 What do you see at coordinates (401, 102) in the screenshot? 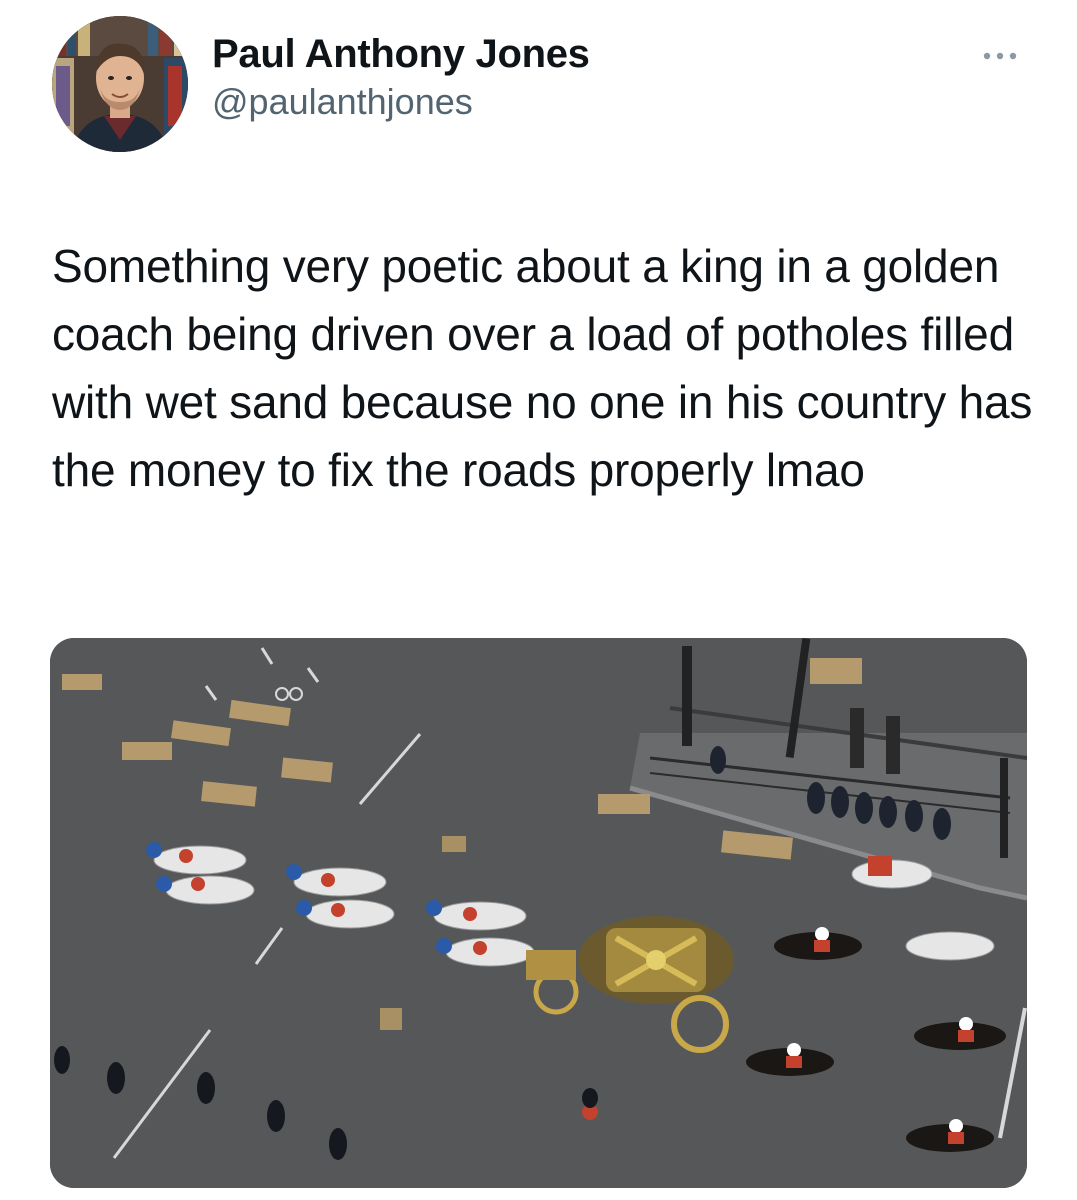
I see `author-handle: @paulanthjones` at bounding box center [401, 102].